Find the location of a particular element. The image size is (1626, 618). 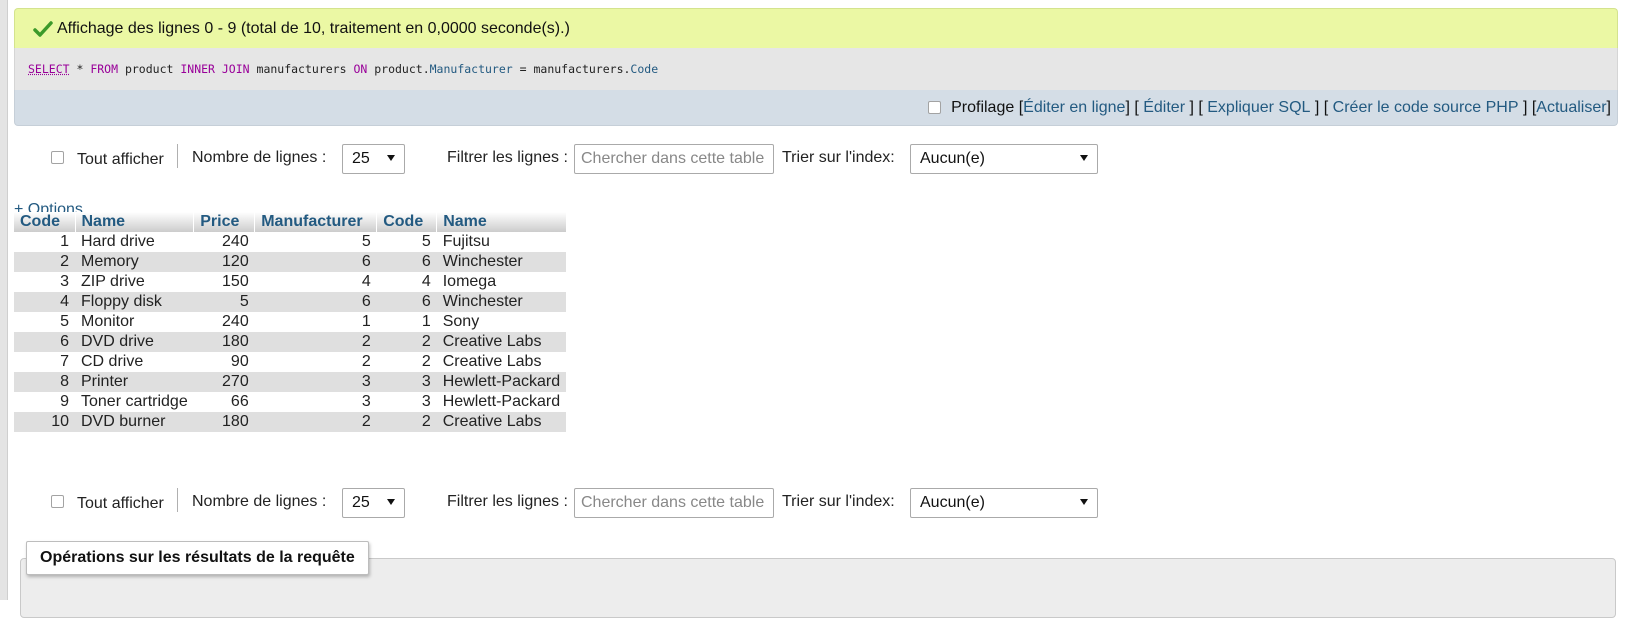

name-cell: Sony is located at coordinates (501, 322).